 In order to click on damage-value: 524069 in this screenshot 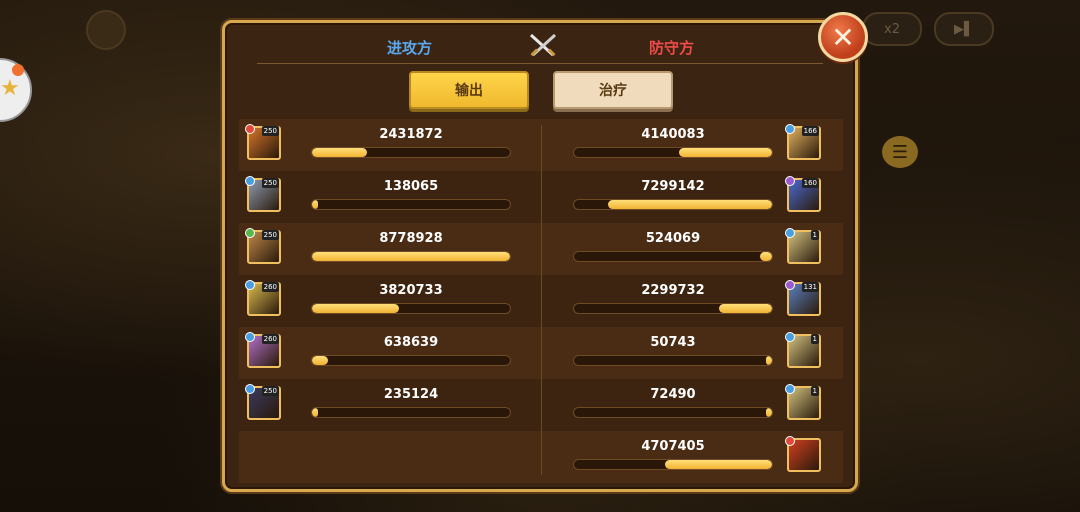, I will do `click(673, 238)`.